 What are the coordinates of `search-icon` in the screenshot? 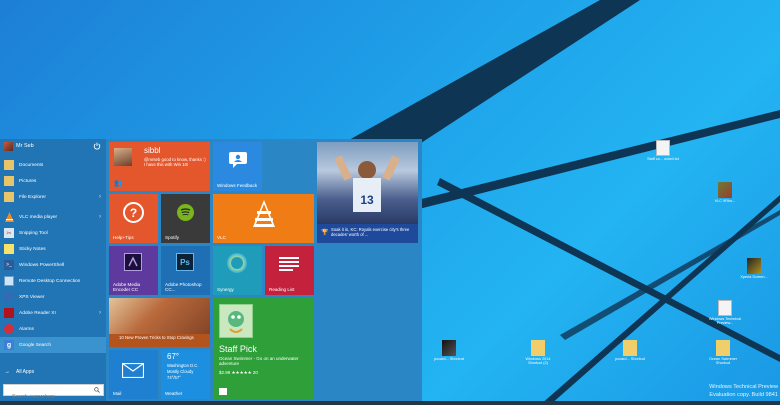 It's located at (97, 390).